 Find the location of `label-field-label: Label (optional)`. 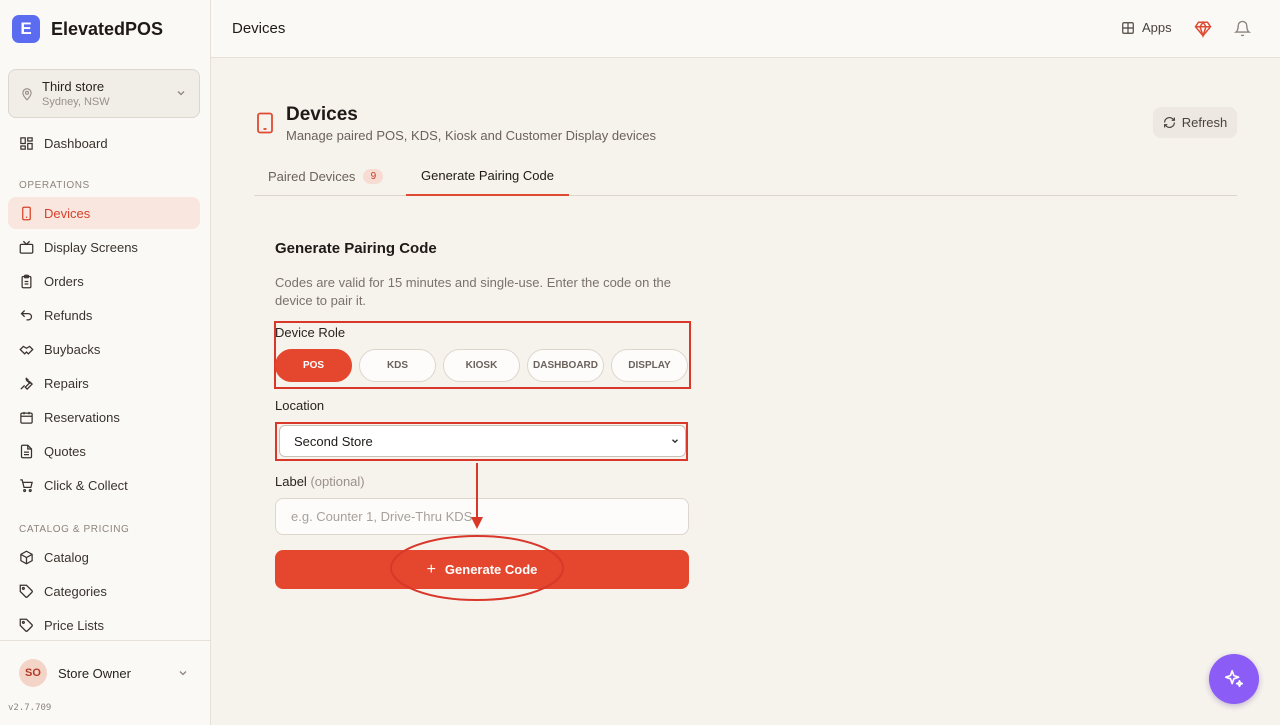

label-field-label: Label (optional) is located at coordinates (320, 481).